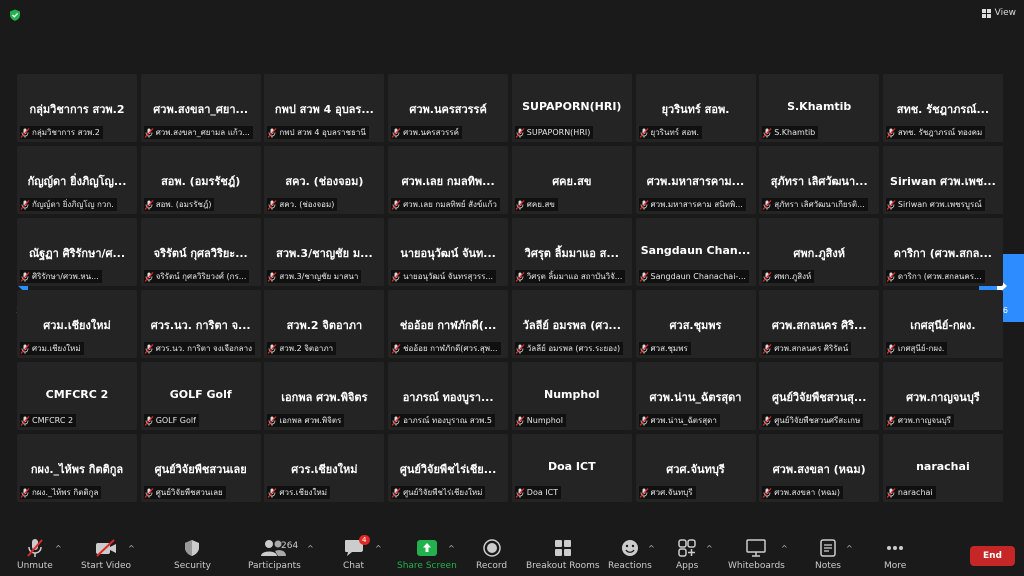 Image resolution: width=1024 pixels, height=576 pixels. Describe the element at coordinates (942, 468) in the screenshot. I see `participant-tile: narachai narachai` at that location.